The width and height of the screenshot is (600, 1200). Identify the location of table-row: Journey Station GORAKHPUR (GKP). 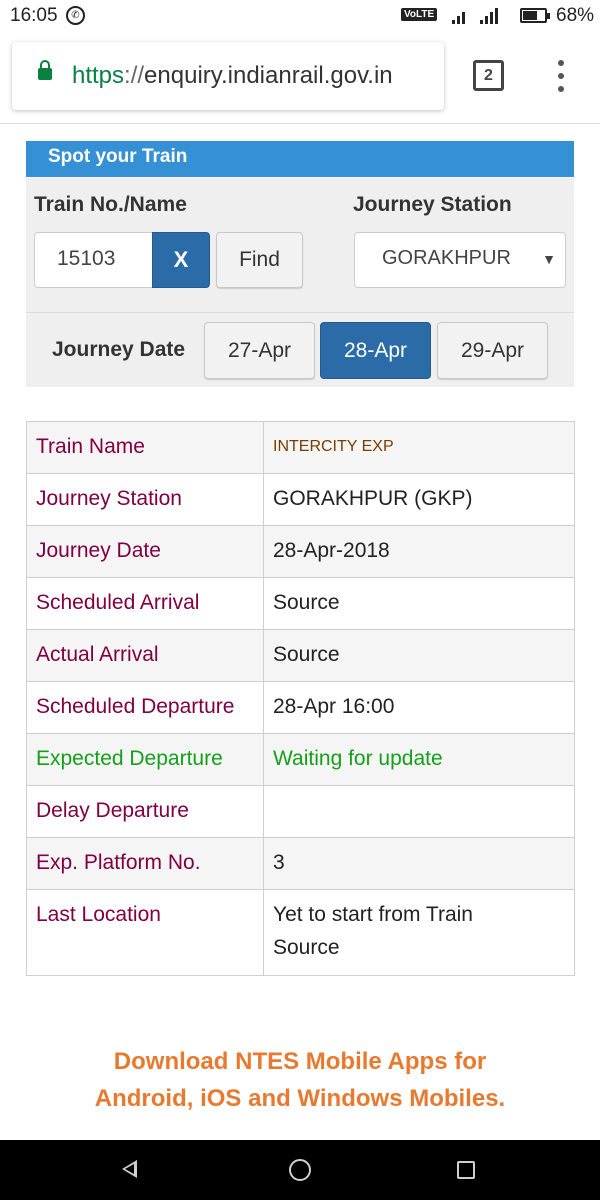
(300, 499).